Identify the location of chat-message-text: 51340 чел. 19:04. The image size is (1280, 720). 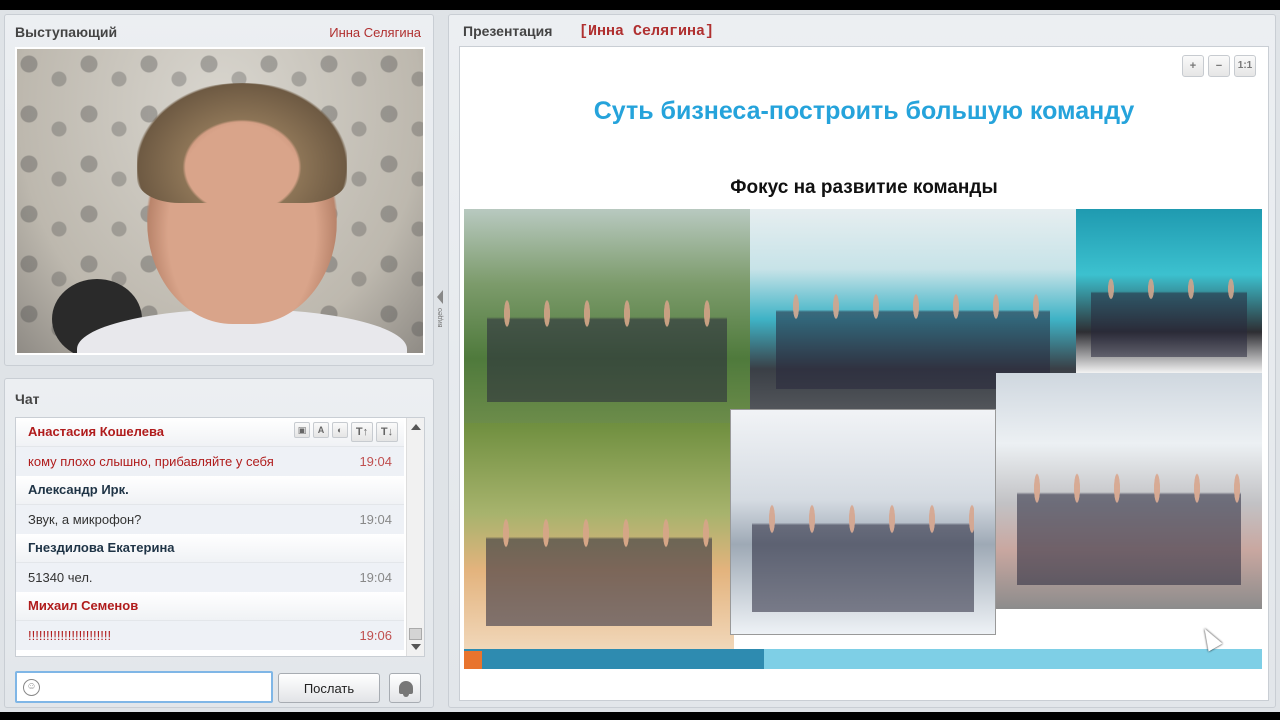
(210, 577).